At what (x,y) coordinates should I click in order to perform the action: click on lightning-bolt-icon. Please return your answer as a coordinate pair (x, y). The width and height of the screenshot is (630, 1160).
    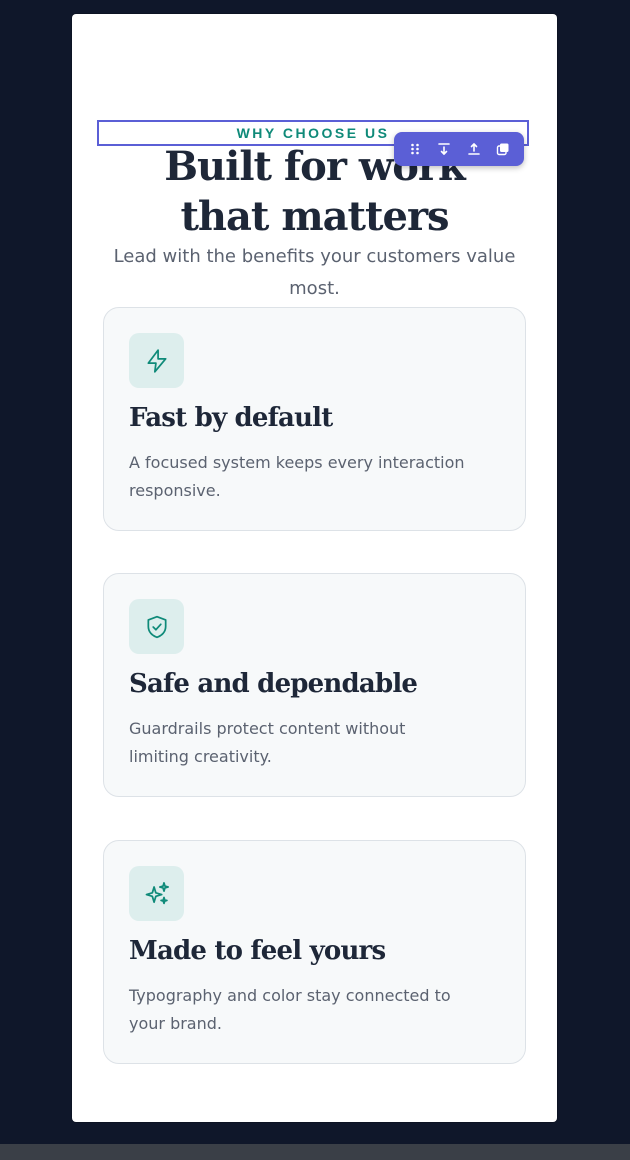
    Looking at the image, I should click on (156, 360).